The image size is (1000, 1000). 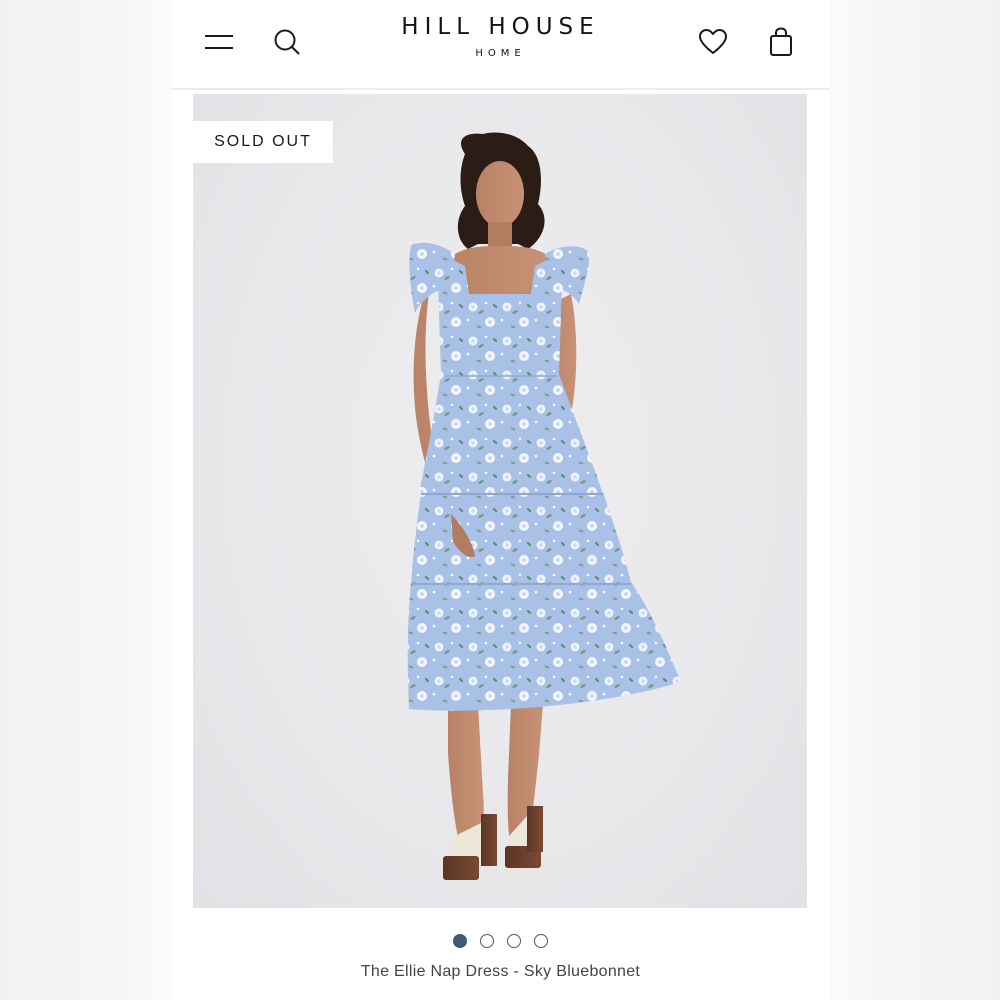 I want to click on bag-button, so click(x=781, y=42).